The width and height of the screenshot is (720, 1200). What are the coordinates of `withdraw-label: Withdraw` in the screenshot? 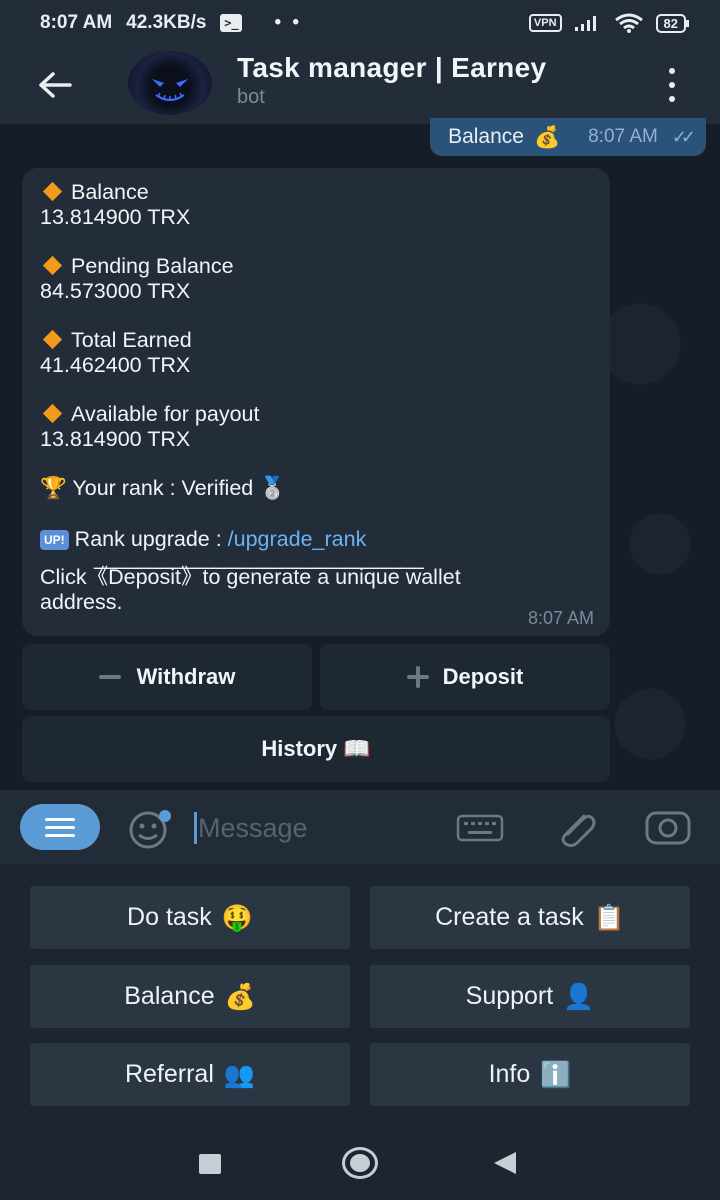 It's located at (186, 676).